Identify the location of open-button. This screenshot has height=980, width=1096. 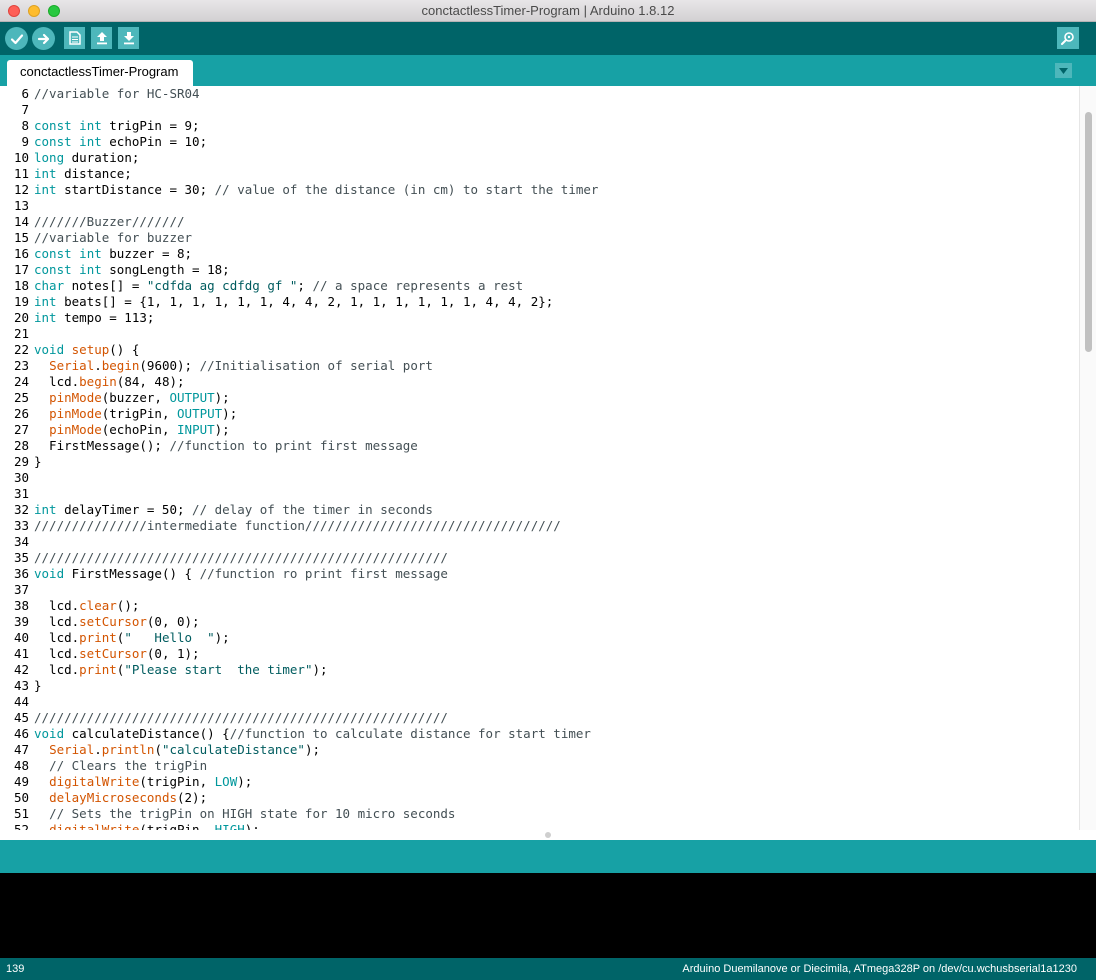
(101, 38).